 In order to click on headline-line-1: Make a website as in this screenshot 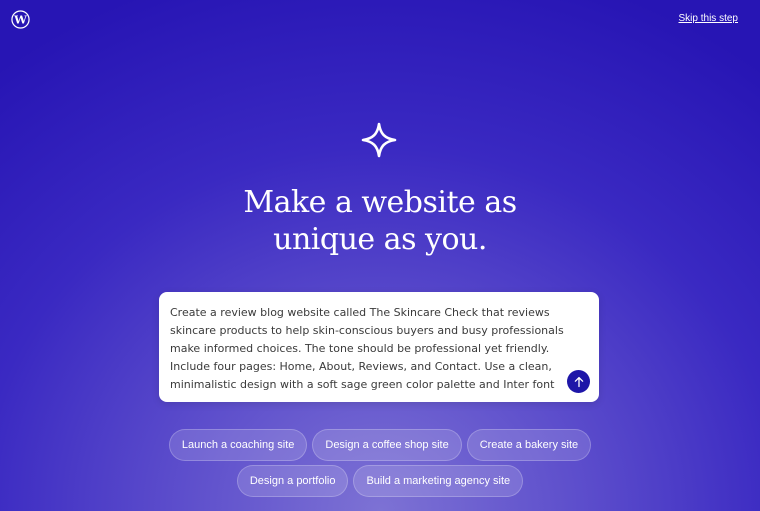, I will do `click(380, 202)`.